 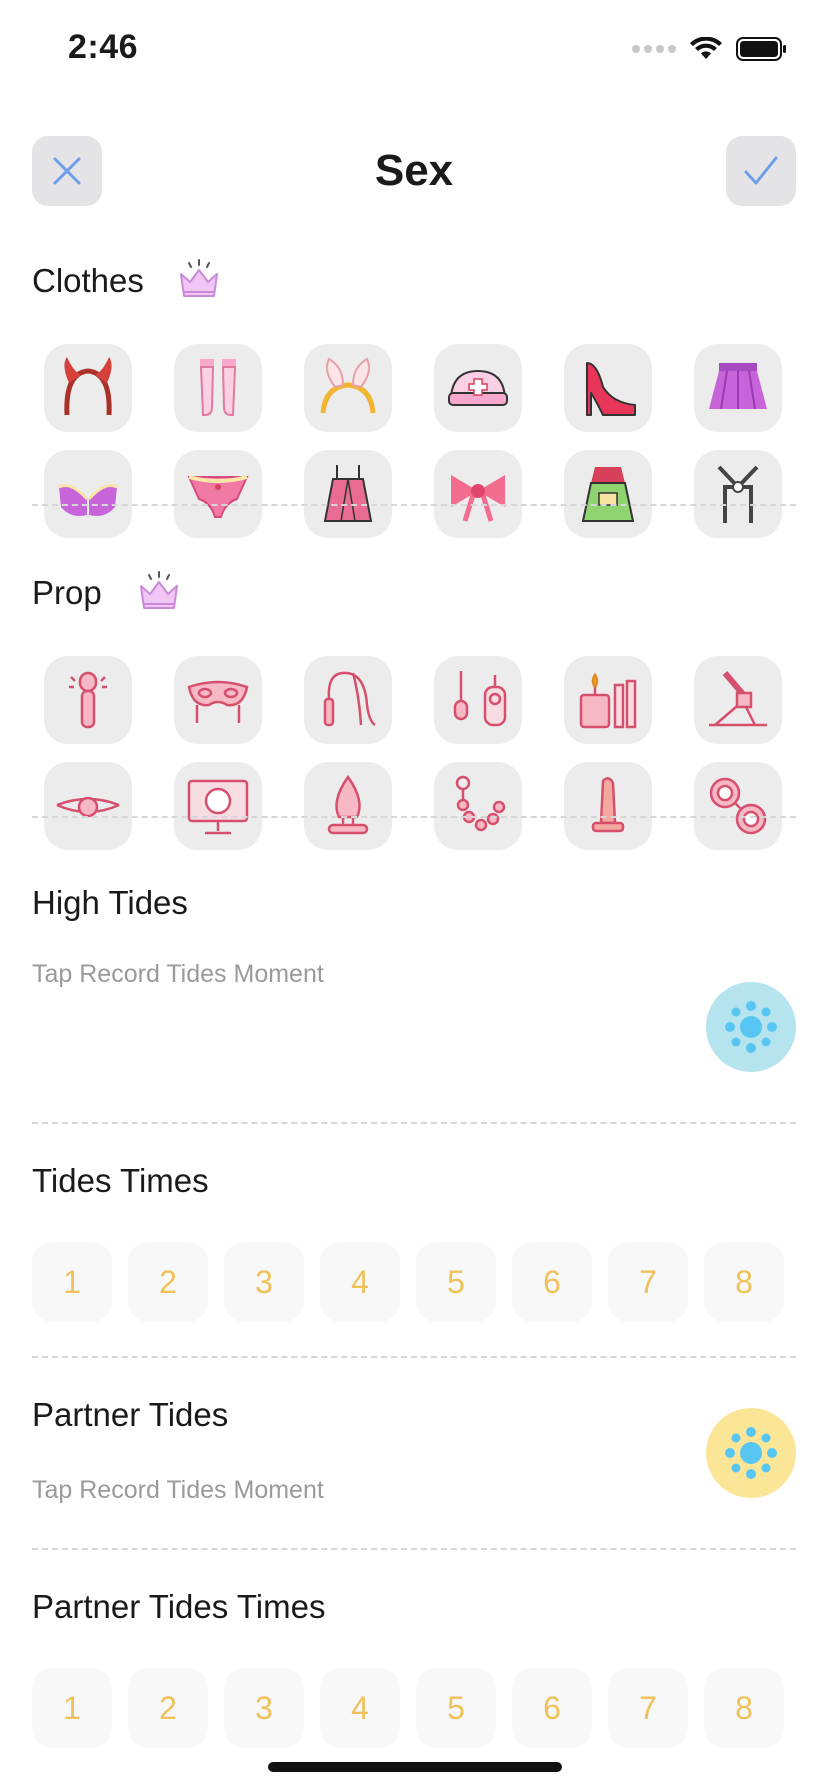 What do you see at coordinates (552, 1708) in the screenshot?
I see `partner-tides-times-option-6: 6` at bounding box center [552, 1708].